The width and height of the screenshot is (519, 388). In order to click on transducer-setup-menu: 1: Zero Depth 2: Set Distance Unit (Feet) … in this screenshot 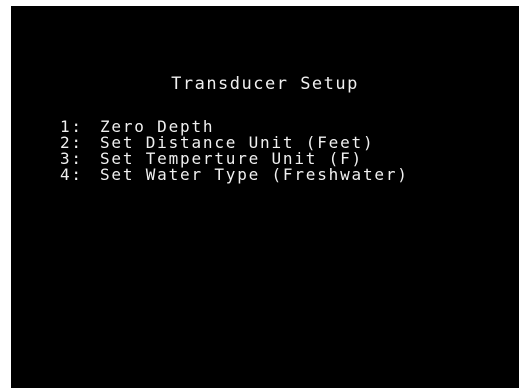, I will do `click(234, 151)`.